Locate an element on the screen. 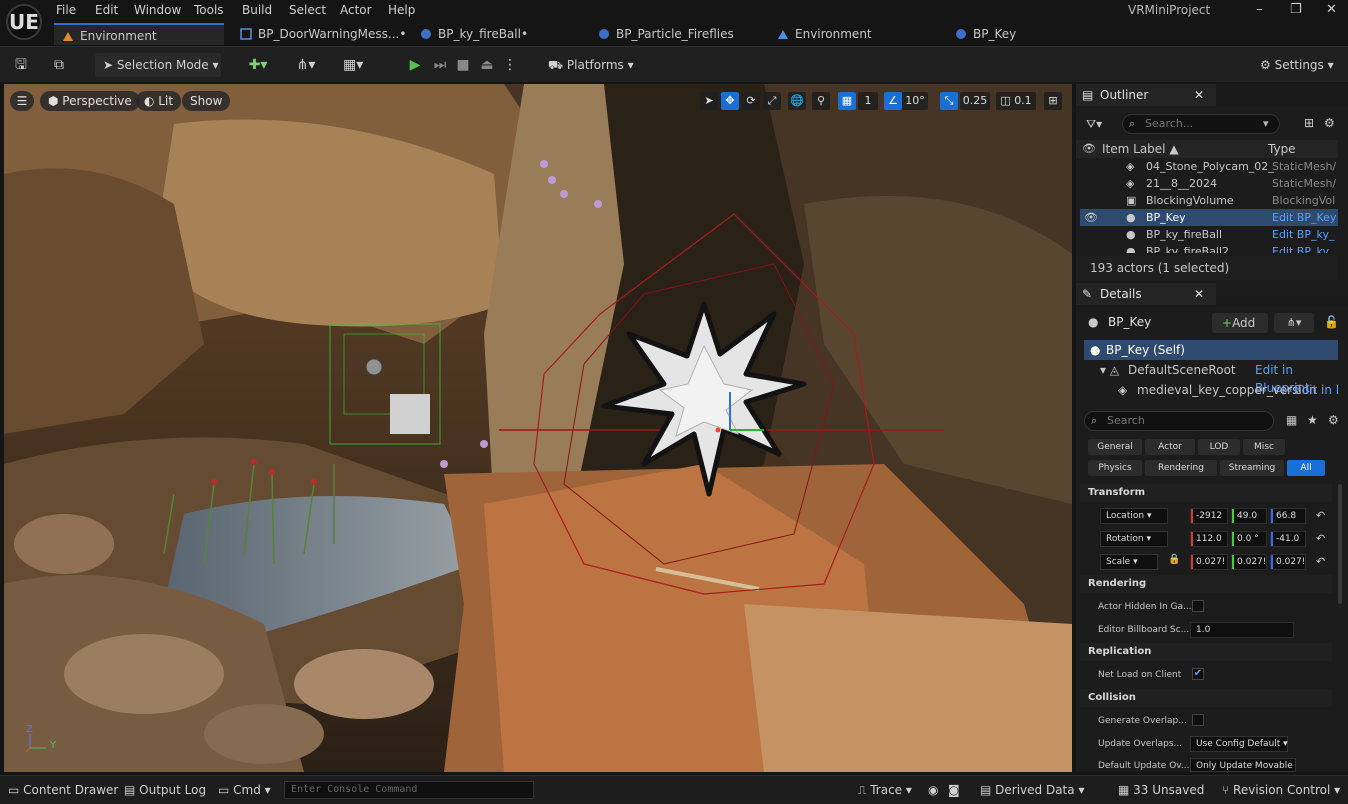 The height and width of the screenshot is (804, 1348). rotation-snap-value: 10° is located at coordinates (915, 101).